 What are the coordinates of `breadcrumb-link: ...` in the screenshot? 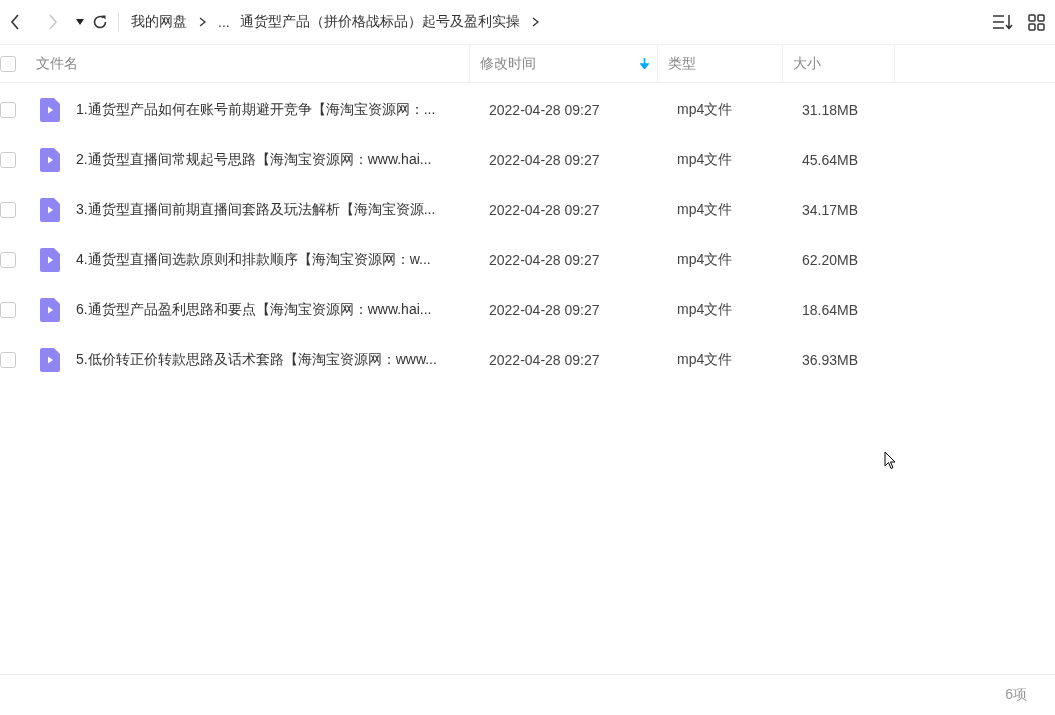 It's located at (224, 22).